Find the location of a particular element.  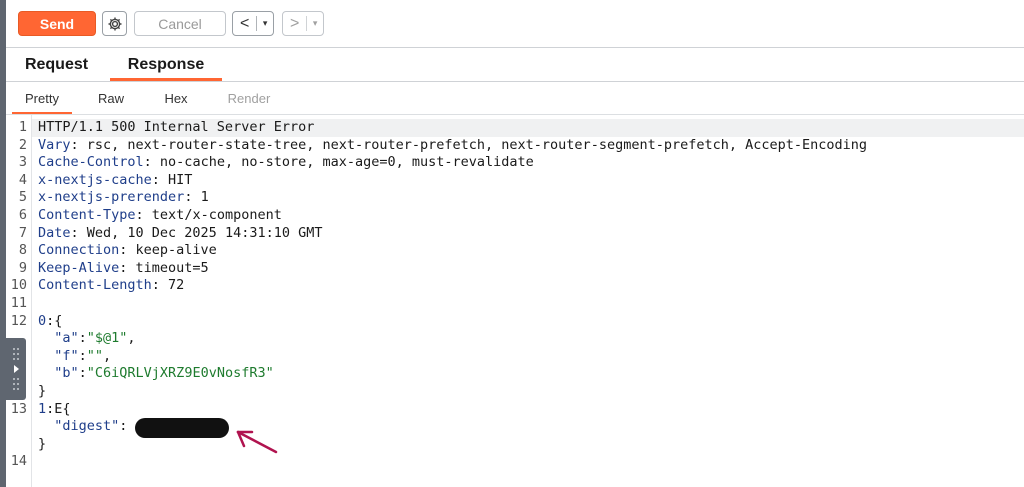

tab-request: Request is located at coordinates (56, 64).